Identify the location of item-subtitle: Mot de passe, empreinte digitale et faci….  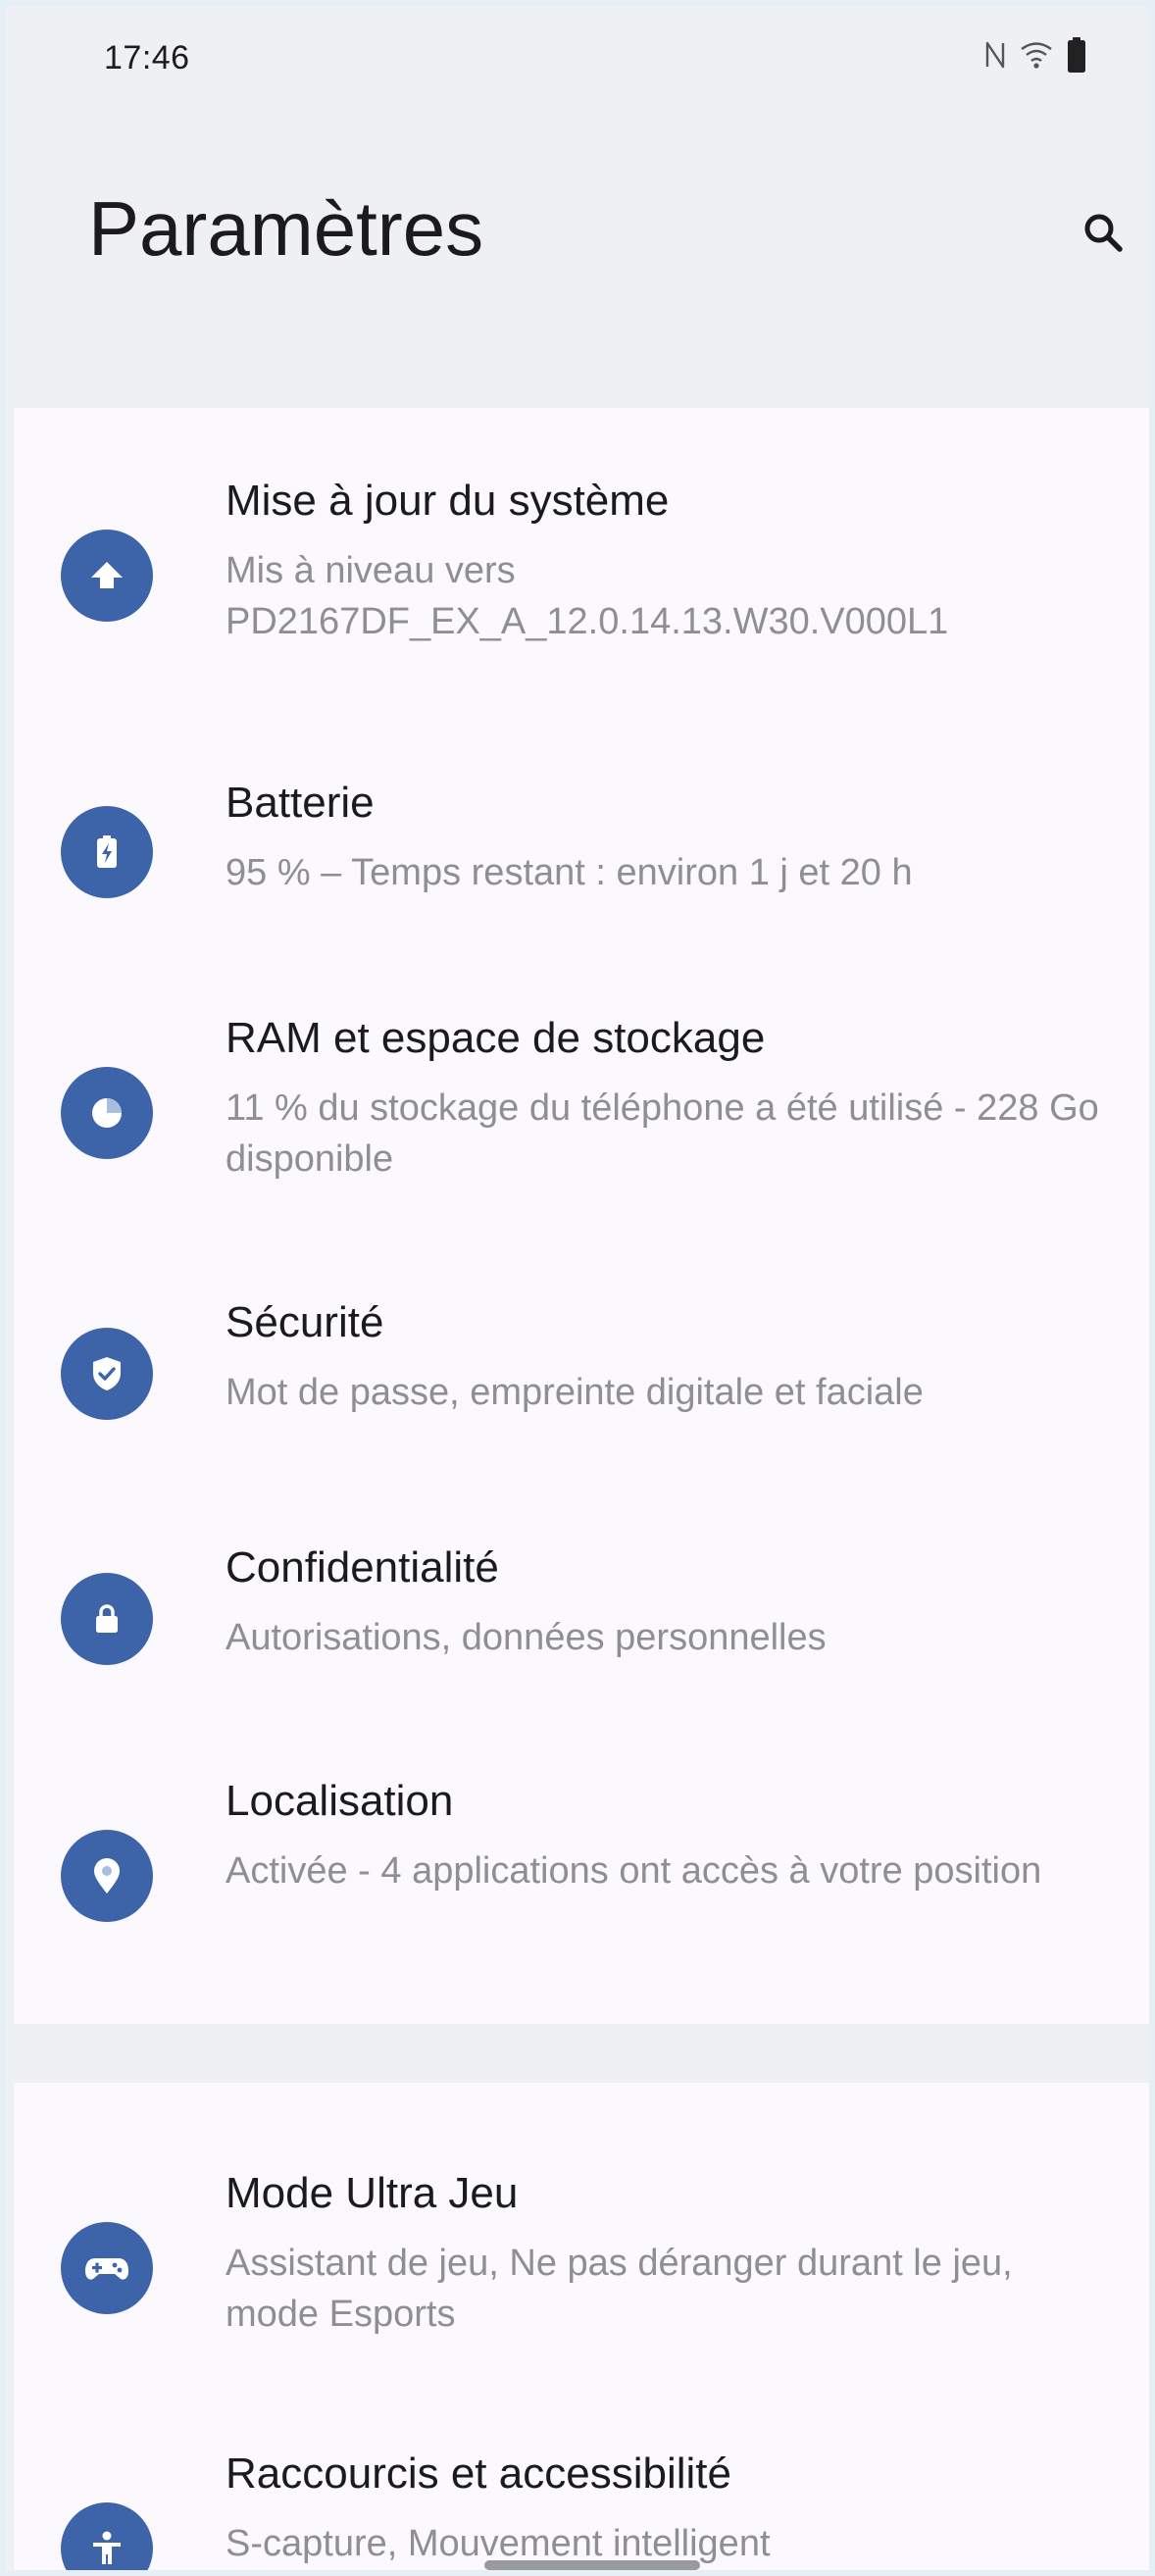
(575, 1392).